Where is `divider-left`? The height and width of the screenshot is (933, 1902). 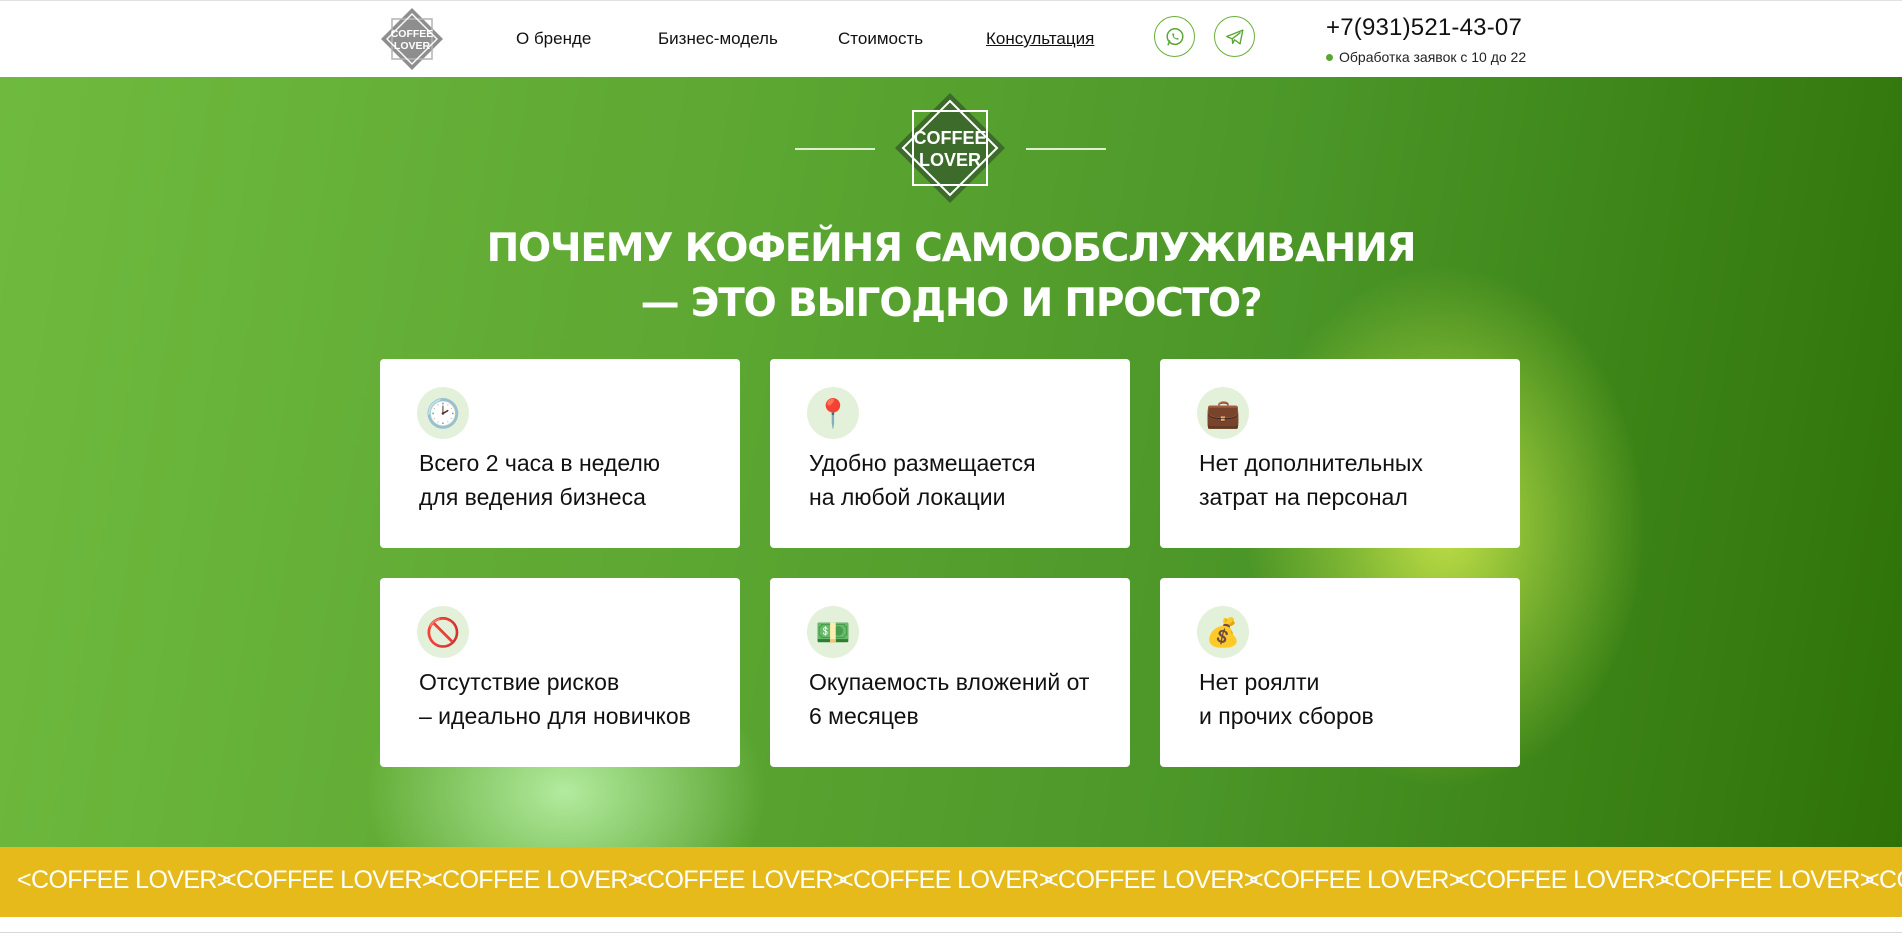
divider-left is located at coordinates (835, 149).